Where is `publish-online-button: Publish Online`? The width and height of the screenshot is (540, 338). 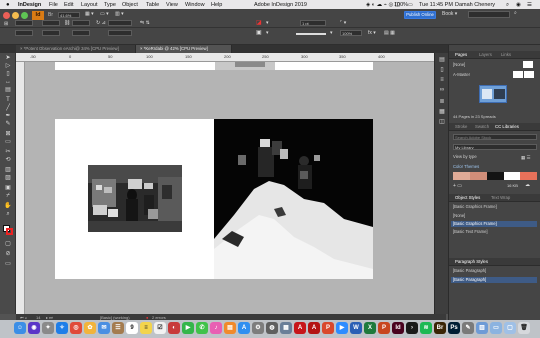
publish-online-button: Publish Online is located at coordinates (420, 15).